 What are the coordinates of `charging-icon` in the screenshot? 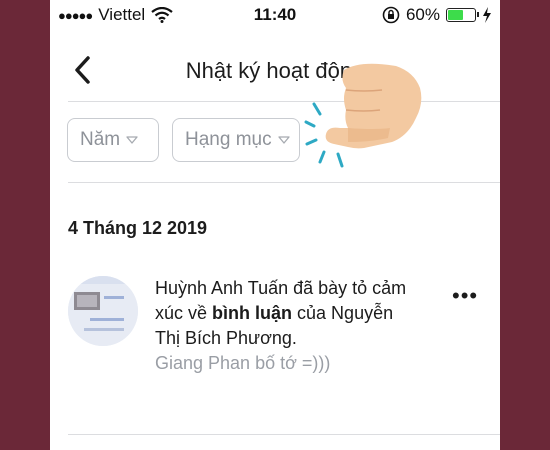 It's located at (487, 15).